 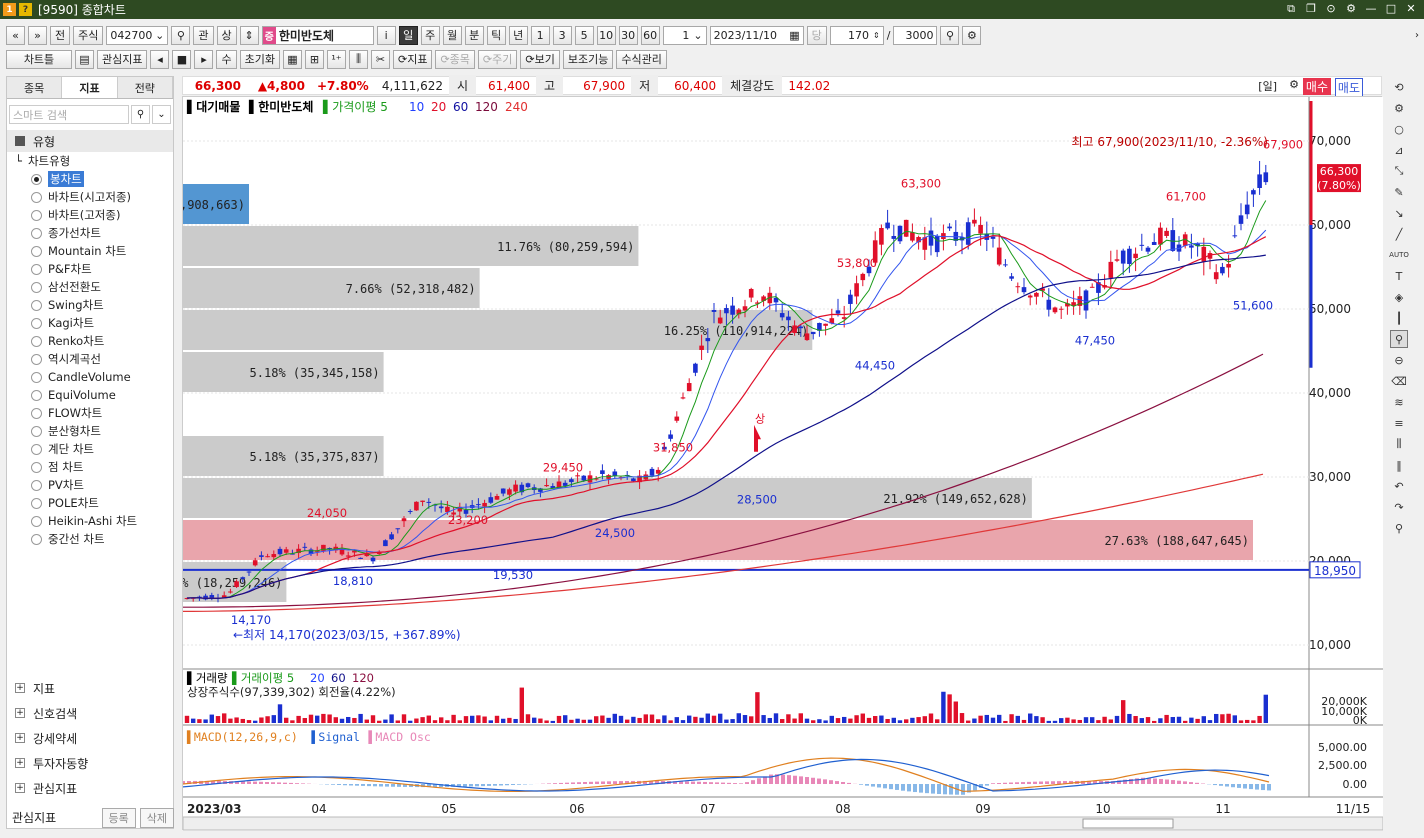 What do you see at coordinates (1399, 360) in the screenshot?
I see `zoom-out-icon: ⊖` at bounding box center [1399, 360].